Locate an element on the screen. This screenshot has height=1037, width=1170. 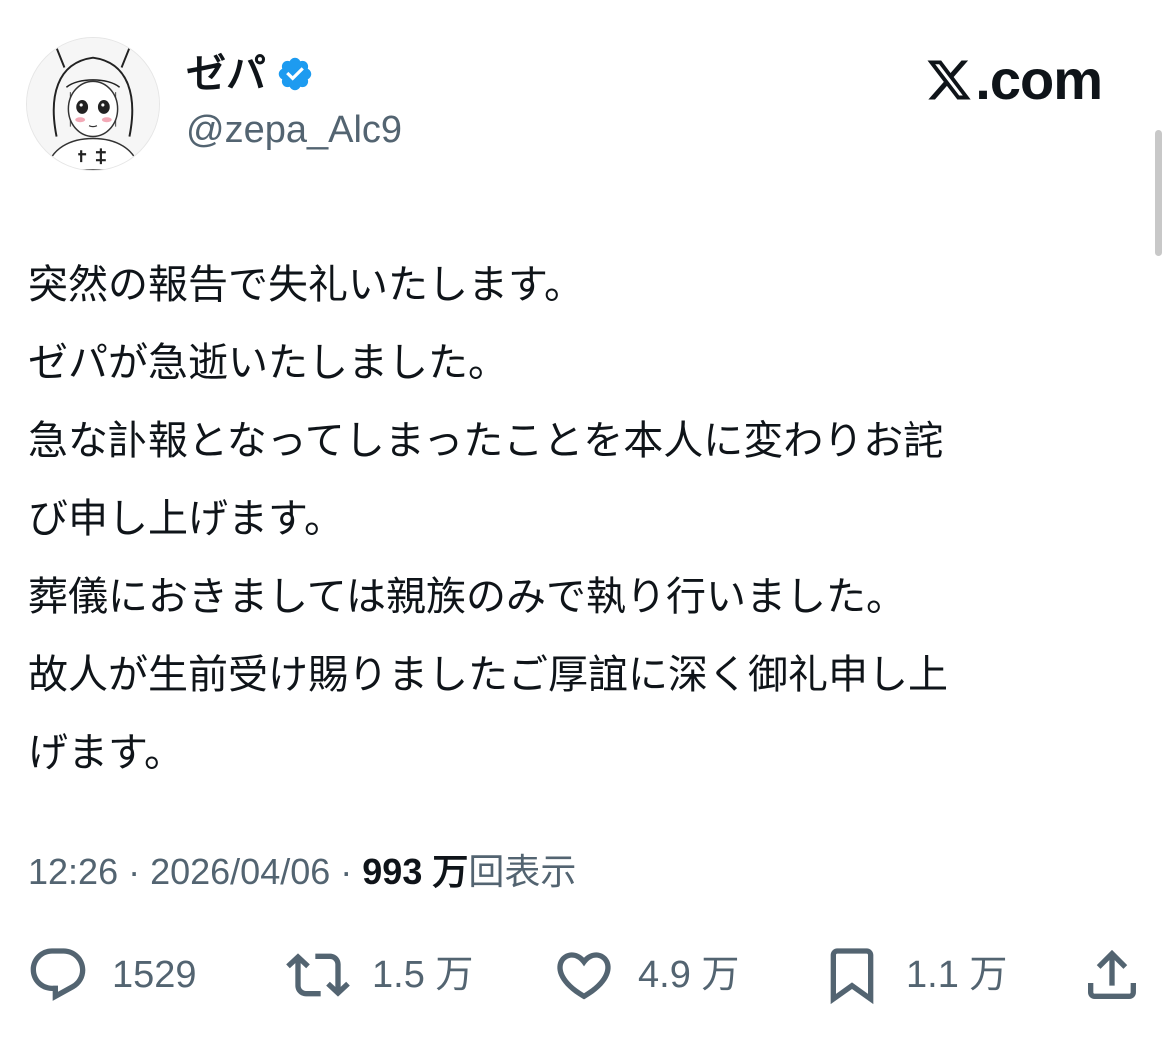
x-com-brand: .com is located at coordinates (1014, 79).